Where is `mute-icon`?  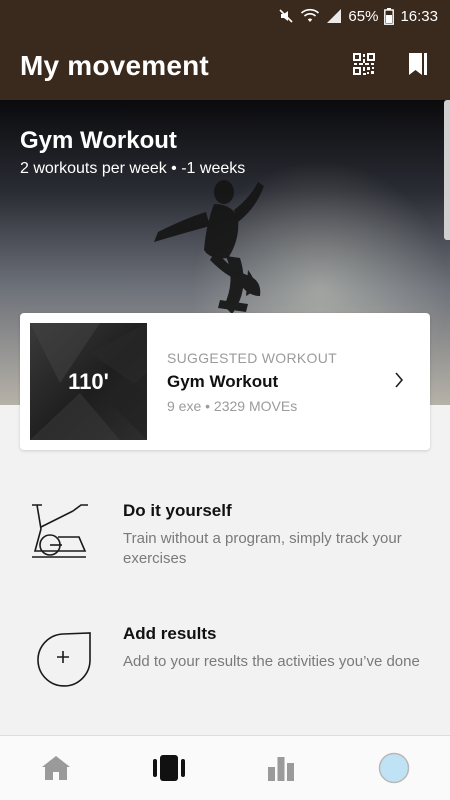
mute-icon is located at coordinates (286, 16).